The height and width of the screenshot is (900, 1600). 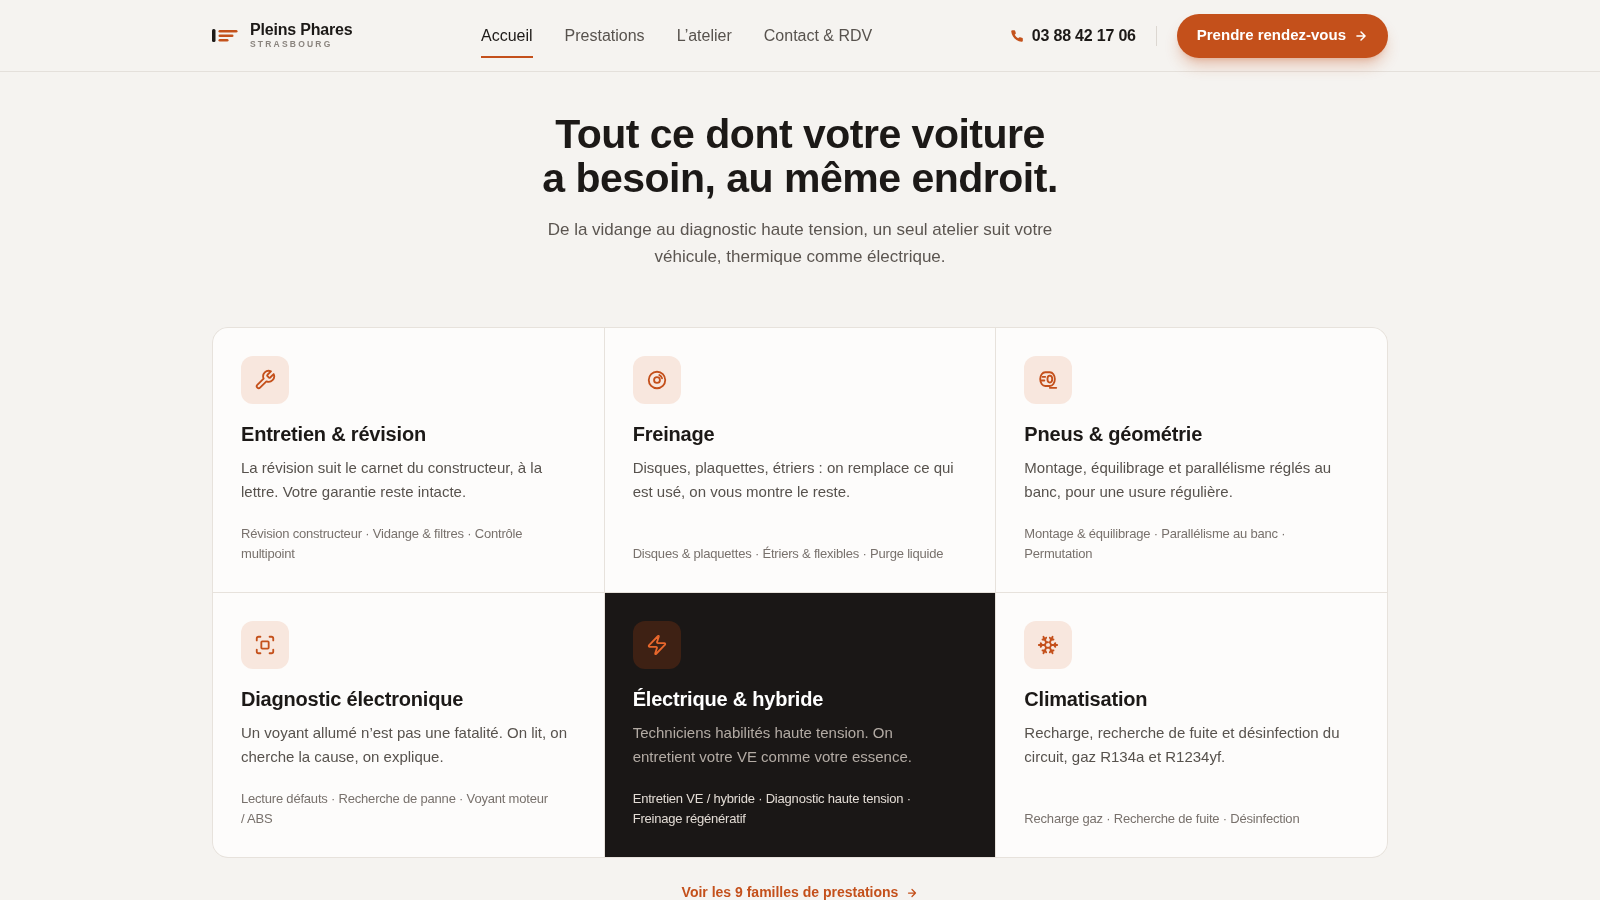 What do you see at coordinates (1182, 745) in the screenshot?
I see `service-description: Recharge, recherche de fuite et désinfection du circuit, gaz R134a et R1234yf.` at bounding box center [1182, 745].